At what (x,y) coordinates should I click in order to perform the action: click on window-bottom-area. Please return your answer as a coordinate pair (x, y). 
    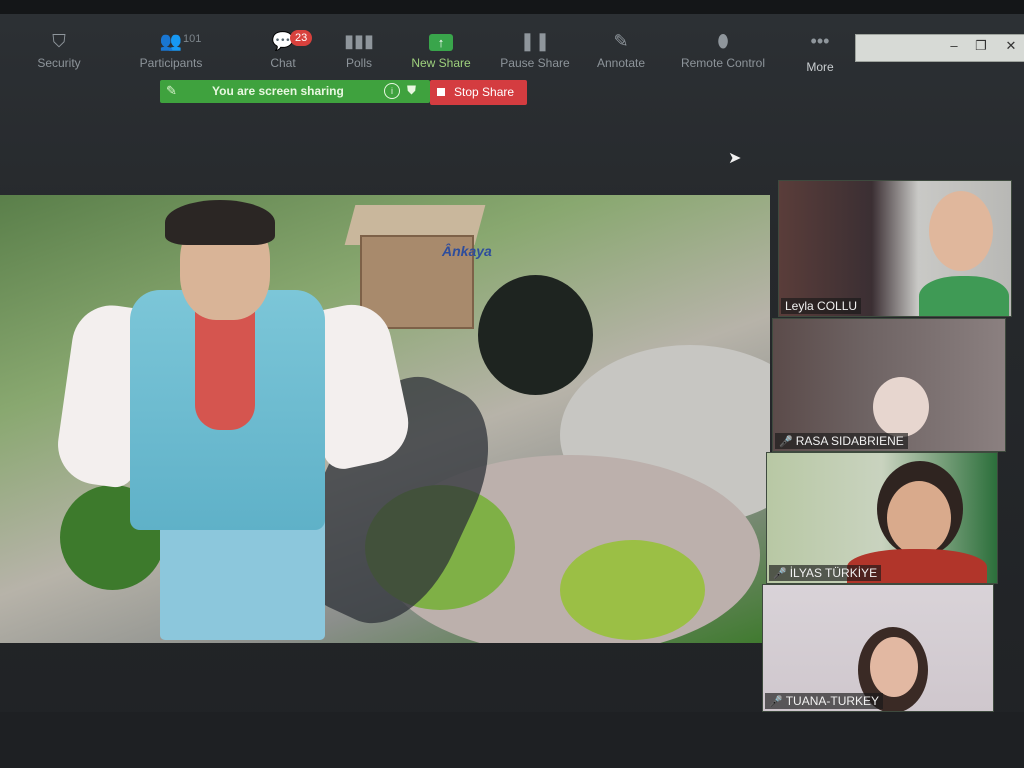
    Looking at the image, I should click on (512, 740).